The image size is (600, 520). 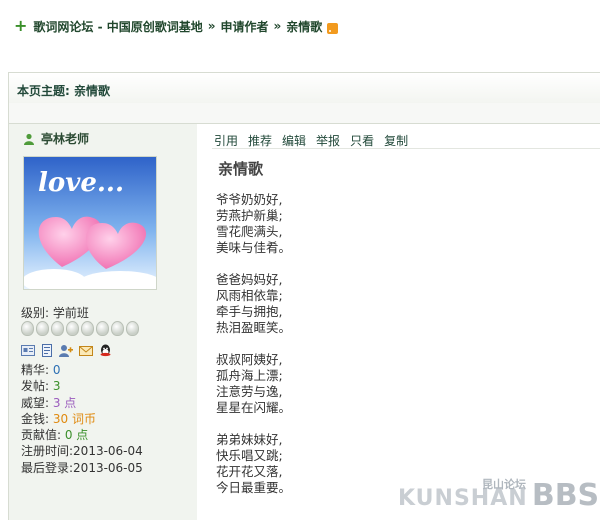 I want to click on poem-line: 花开花又落,, so click(x=249, y=471).